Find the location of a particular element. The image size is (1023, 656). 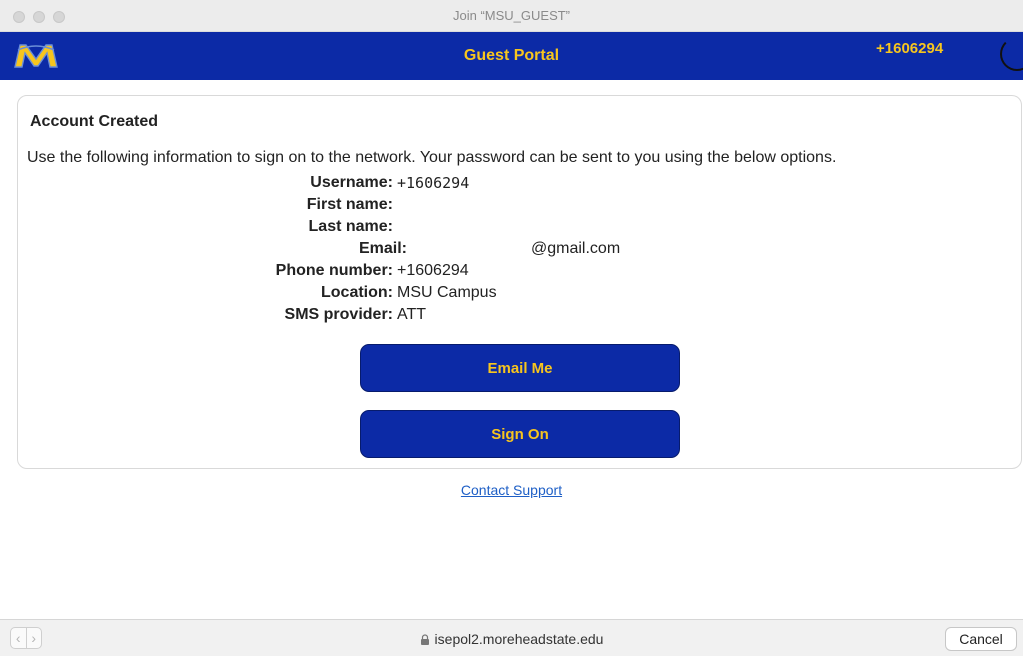

field-label: Phone number: is located at coordinates (334, 270).